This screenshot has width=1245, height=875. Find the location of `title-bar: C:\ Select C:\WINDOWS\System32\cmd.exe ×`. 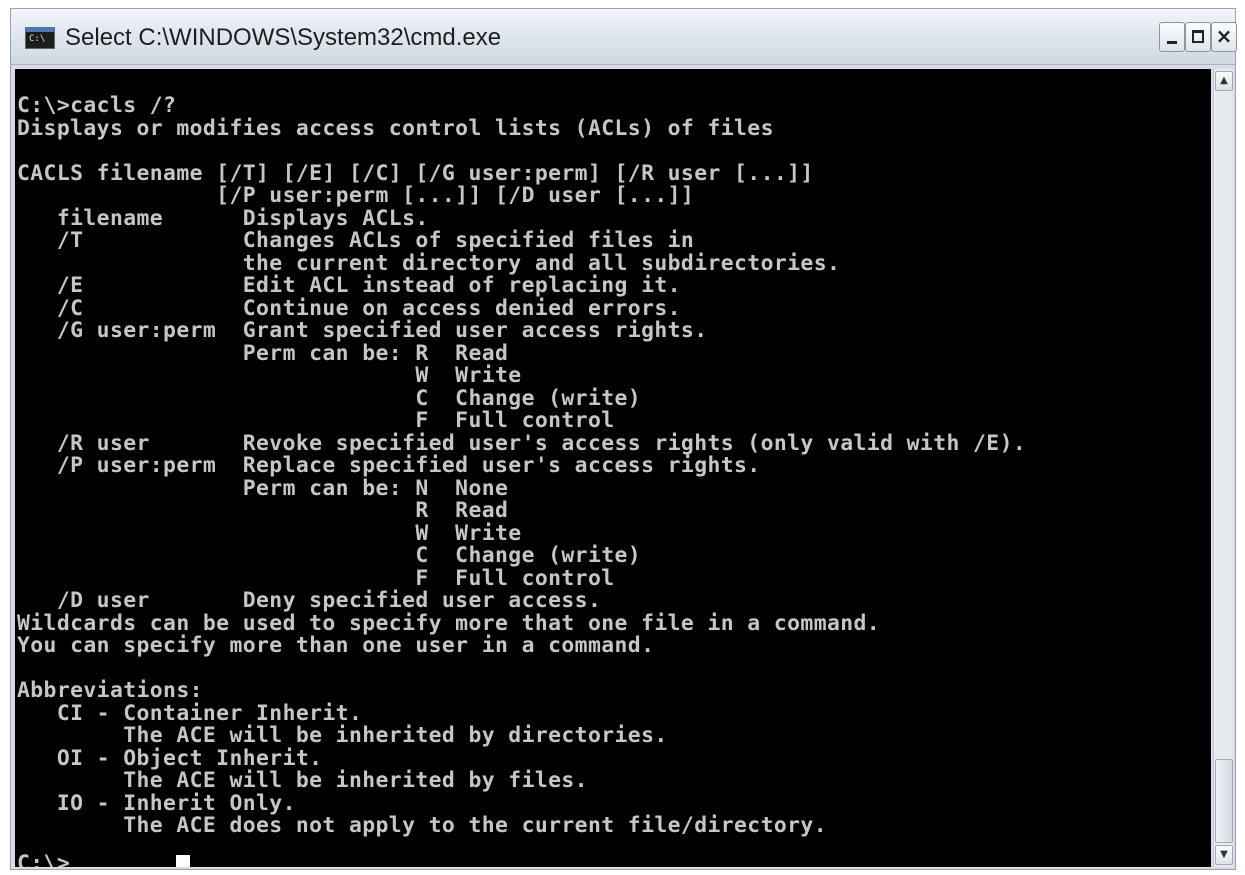

title-bar: C:\ Select C:\WINDOWS\System32\cmd.exe × is located at coordinates (624, 37).